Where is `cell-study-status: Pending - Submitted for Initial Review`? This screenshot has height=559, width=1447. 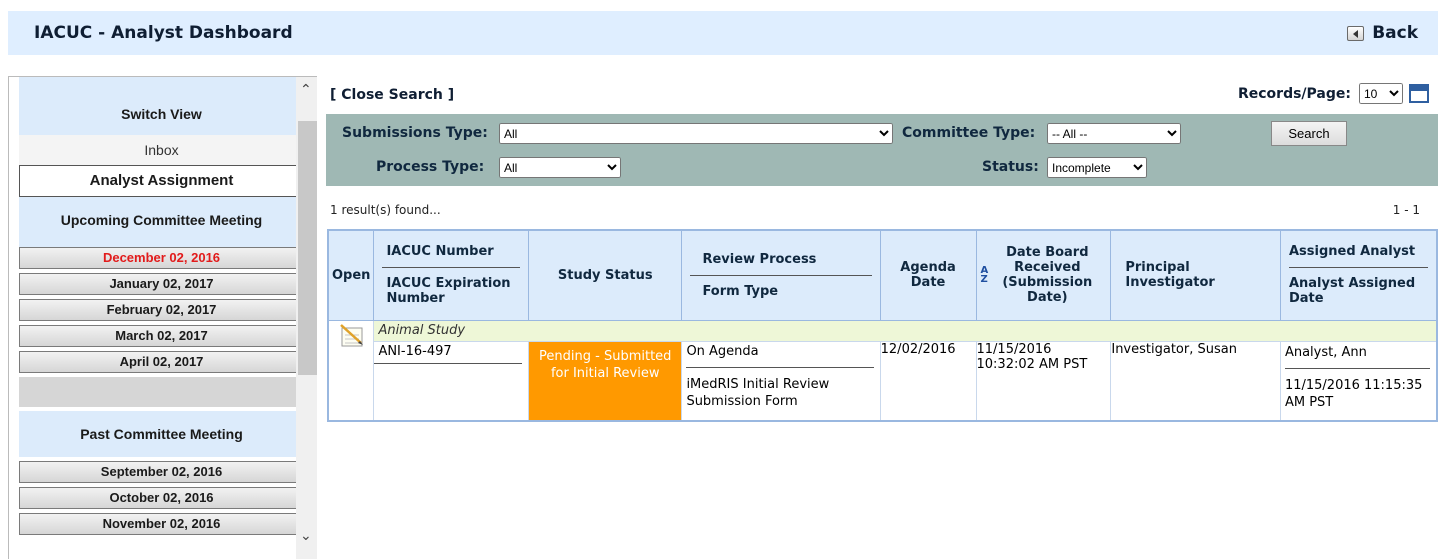
cell-study-status: Pending - Submitted for Initial Review is located at coordinates (605, 380).